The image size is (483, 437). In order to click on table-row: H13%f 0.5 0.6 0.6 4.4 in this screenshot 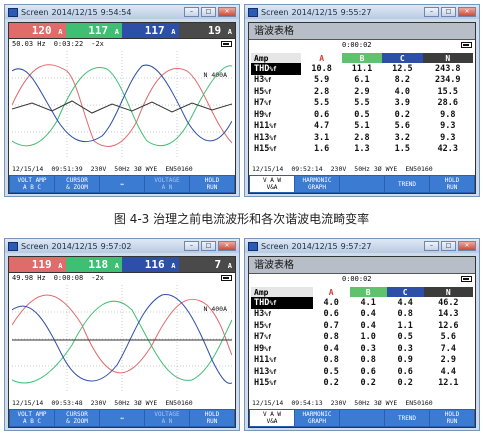, I will do `click(362, 372)`.